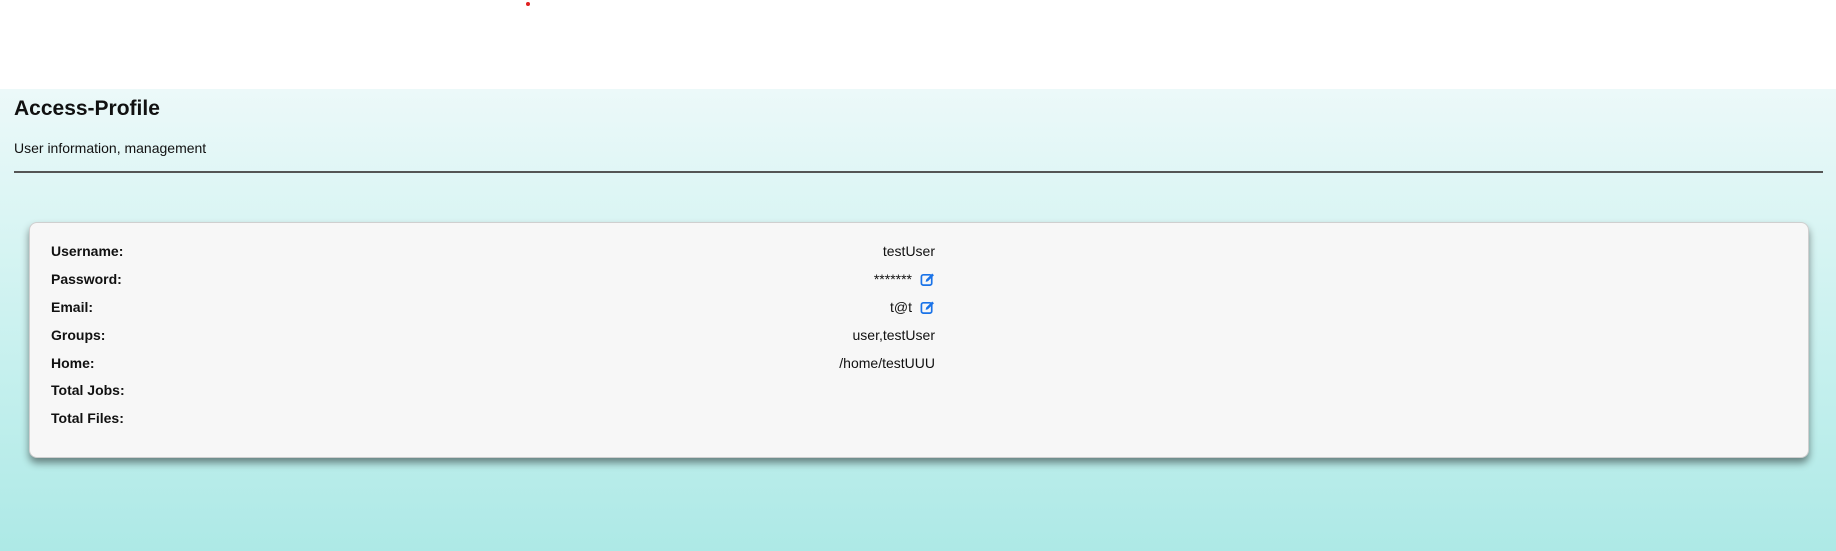  I want to click on profile-row-home: Home: /home/testUUU, so click(493, 364).